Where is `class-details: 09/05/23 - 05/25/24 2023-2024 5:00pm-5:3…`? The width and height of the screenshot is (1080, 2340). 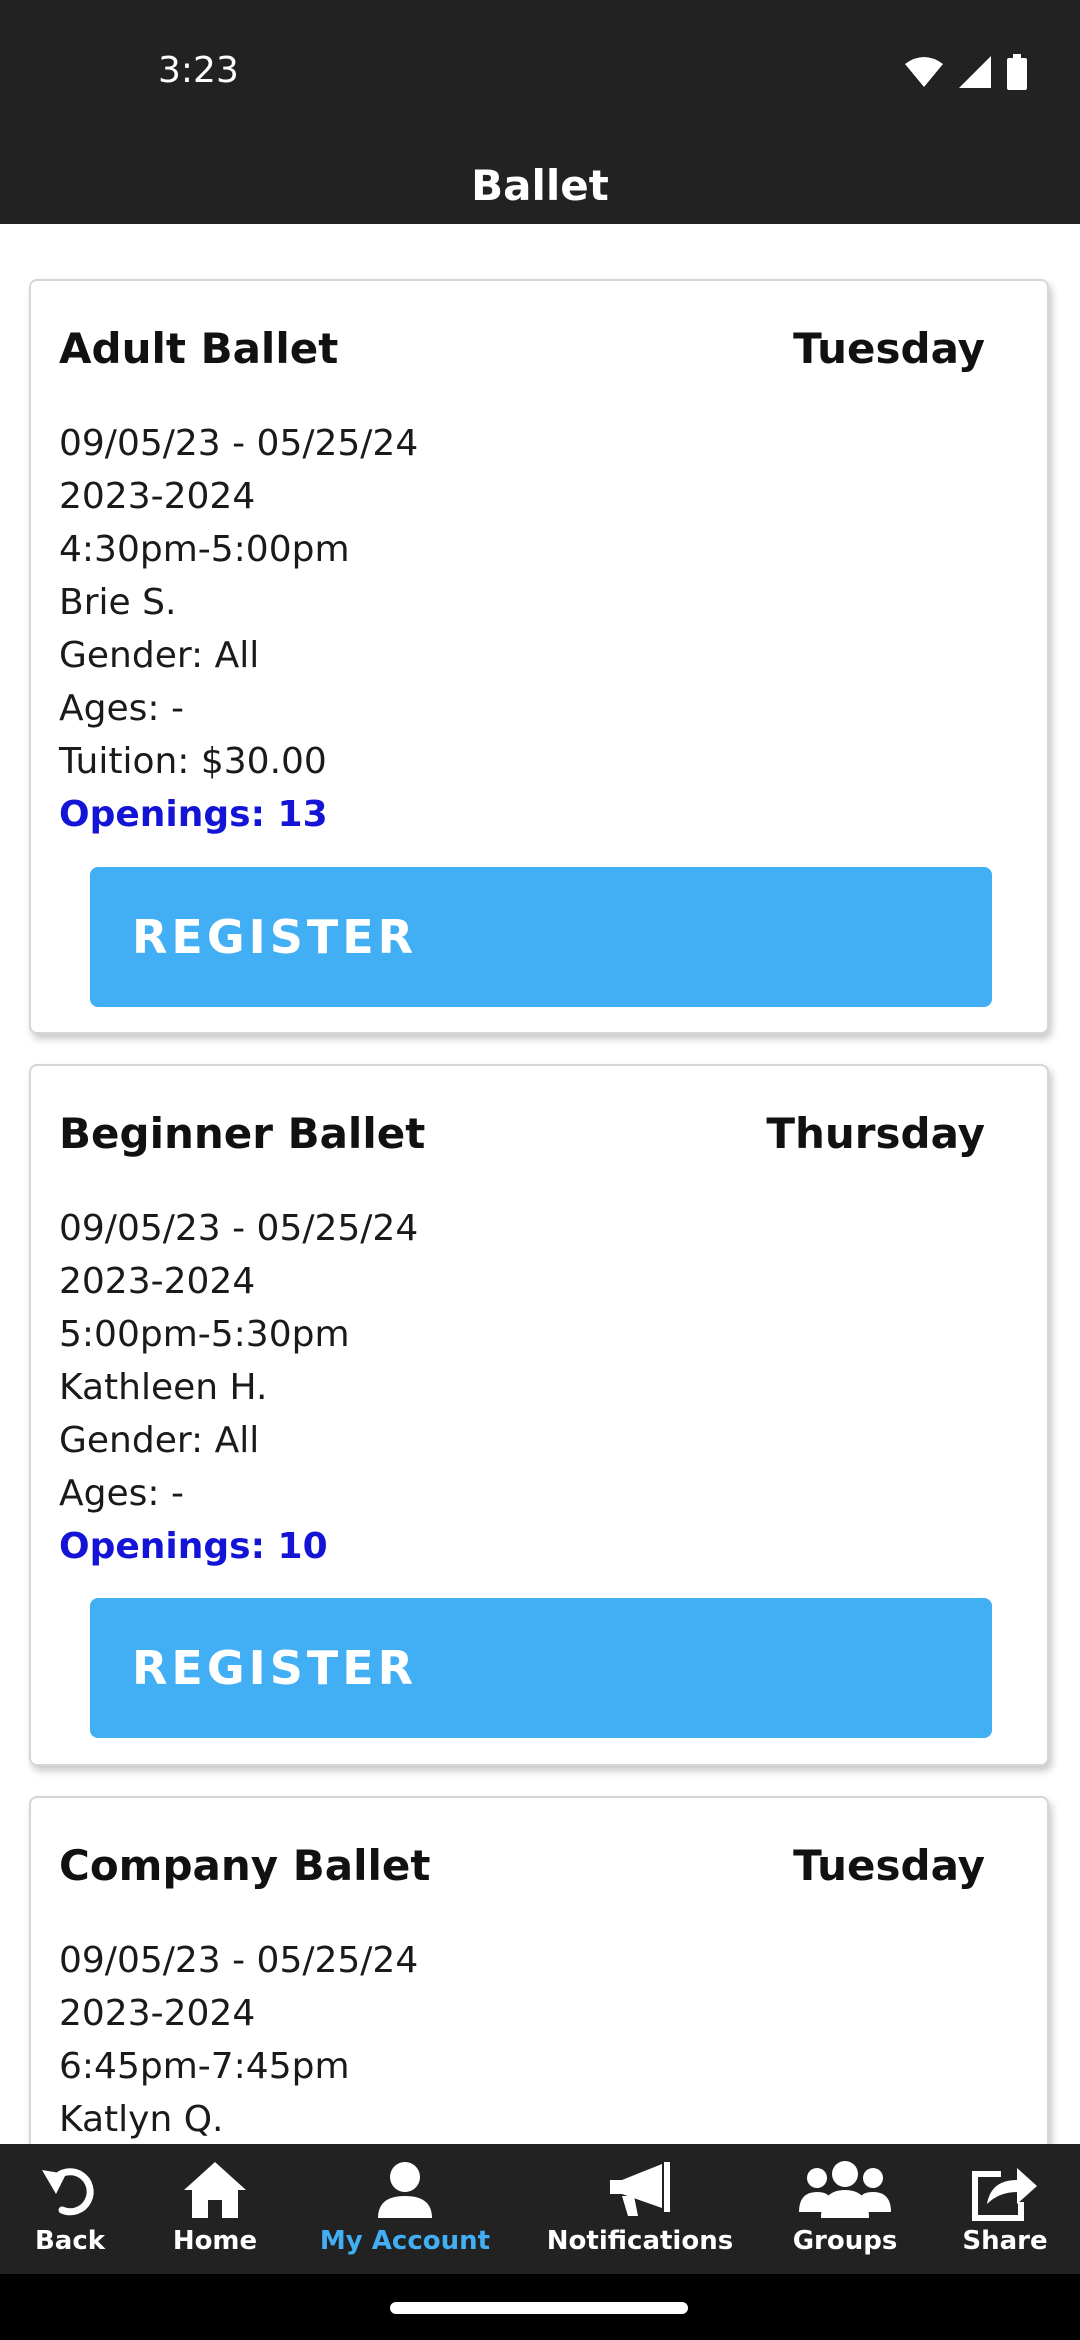 class-details: 09/05/23 - 05/25/24 2023-2024 5:00pm-5:3… is located at coordinates (238, 1387).